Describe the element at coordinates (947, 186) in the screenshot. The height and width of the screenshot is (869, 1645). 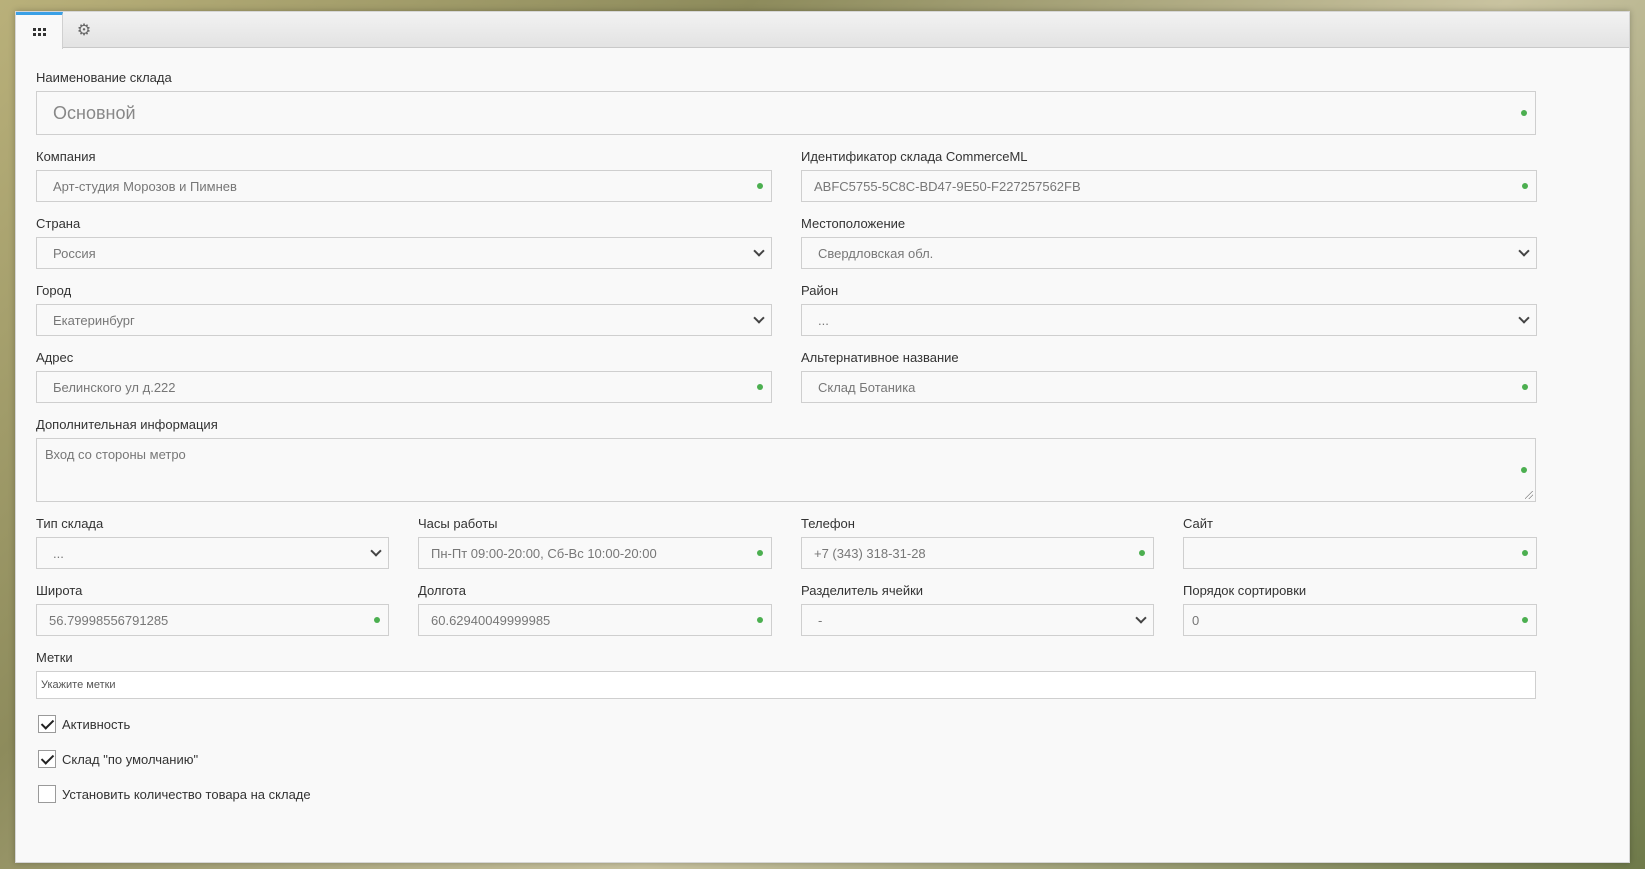
I see `commerceml-id-value: ABFC5755-5C8C-BD47-9E50-F227257562FB` at that location.